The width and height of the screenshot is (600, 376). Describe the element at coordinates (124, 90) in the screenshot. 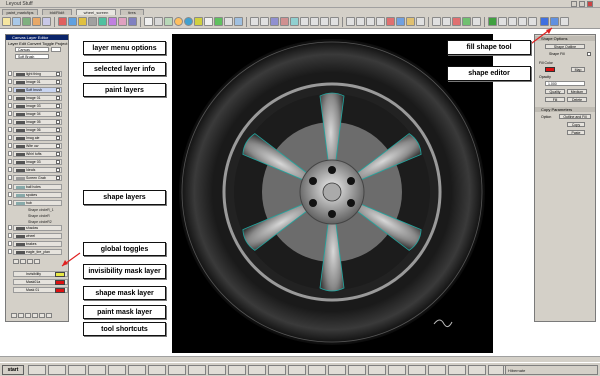

I see `callout-paint-layers: paint layers` at that location.